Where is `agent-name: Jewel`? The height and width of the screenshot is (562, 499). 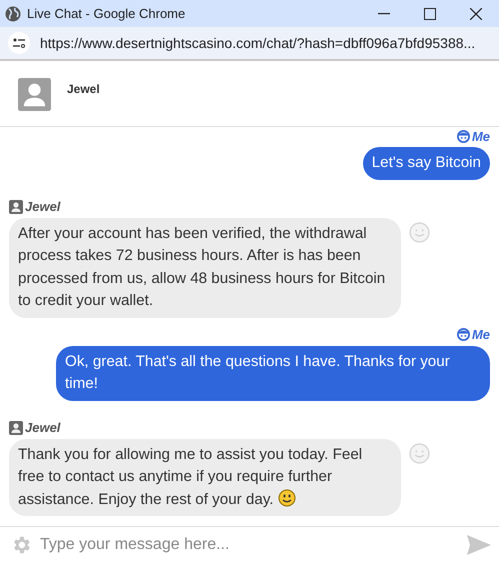
agent-name: Jewel is located at coordinates (83, 89).